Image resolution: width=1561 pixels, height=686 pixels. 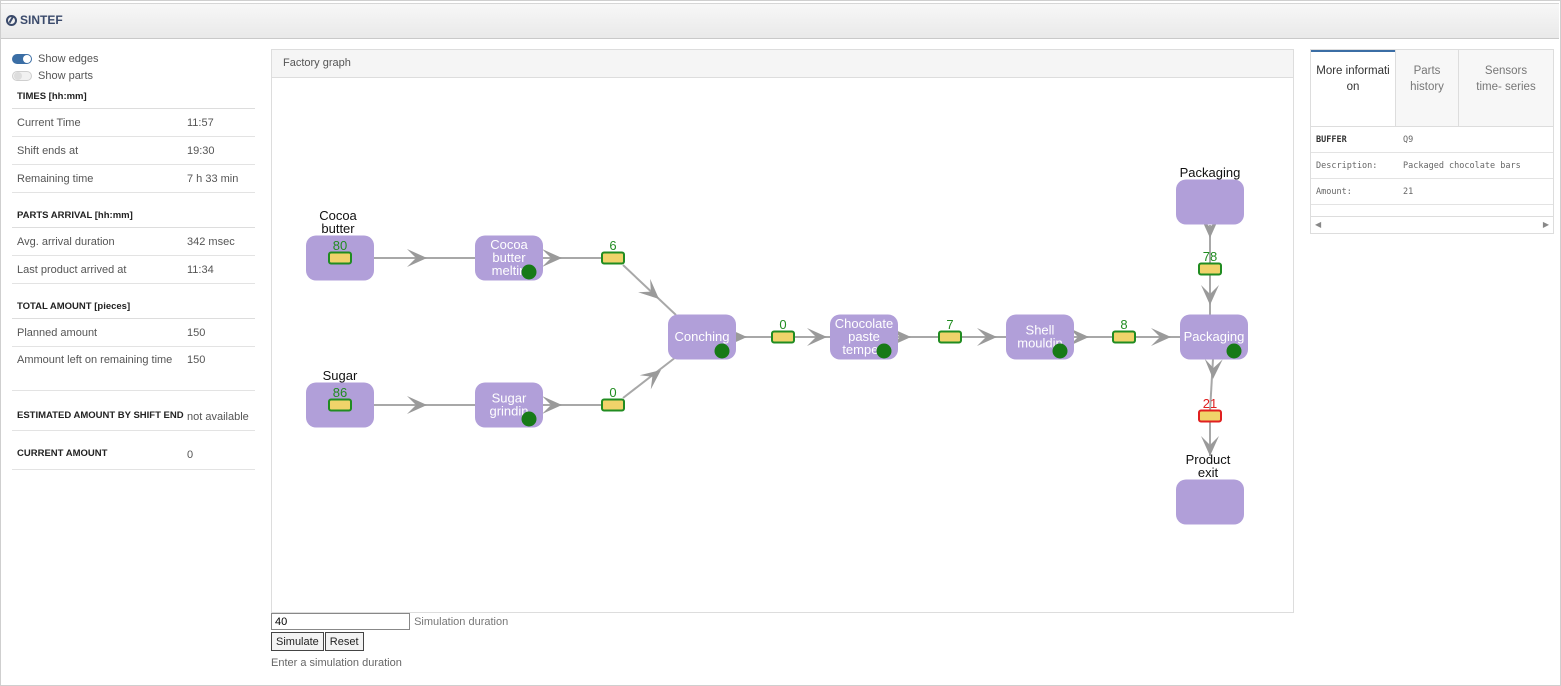 What do you see at coordinates (1318, 224) in the screenshot?
I see `scroll-left-icon: ◀` at bounding box center [1318, 224].